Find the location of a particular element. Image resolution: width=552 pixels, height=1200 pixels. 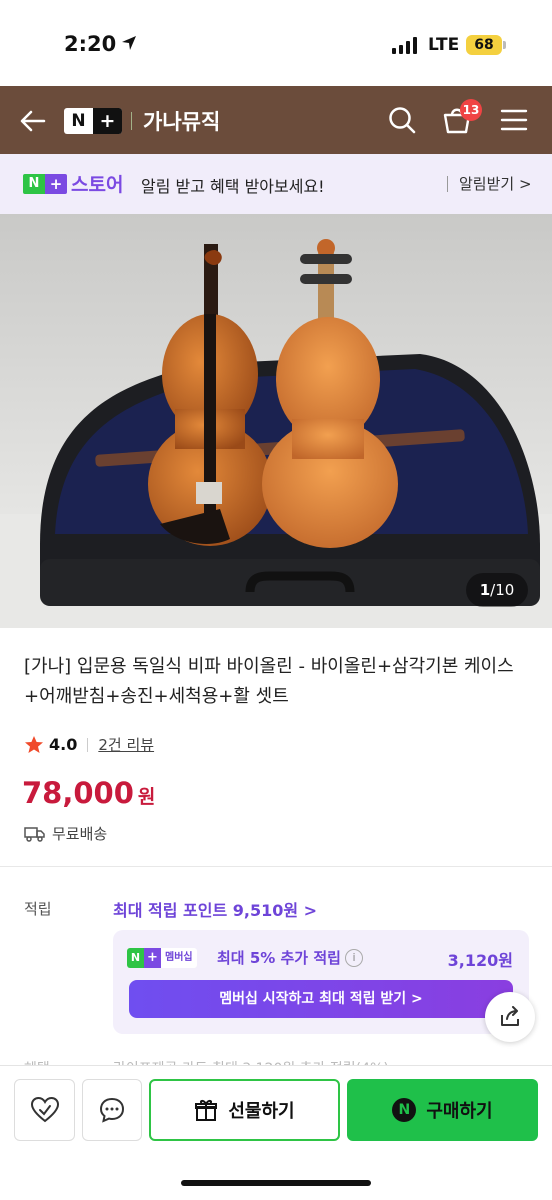

naver-plus-logo: N + is located at coordinates (93, 121).